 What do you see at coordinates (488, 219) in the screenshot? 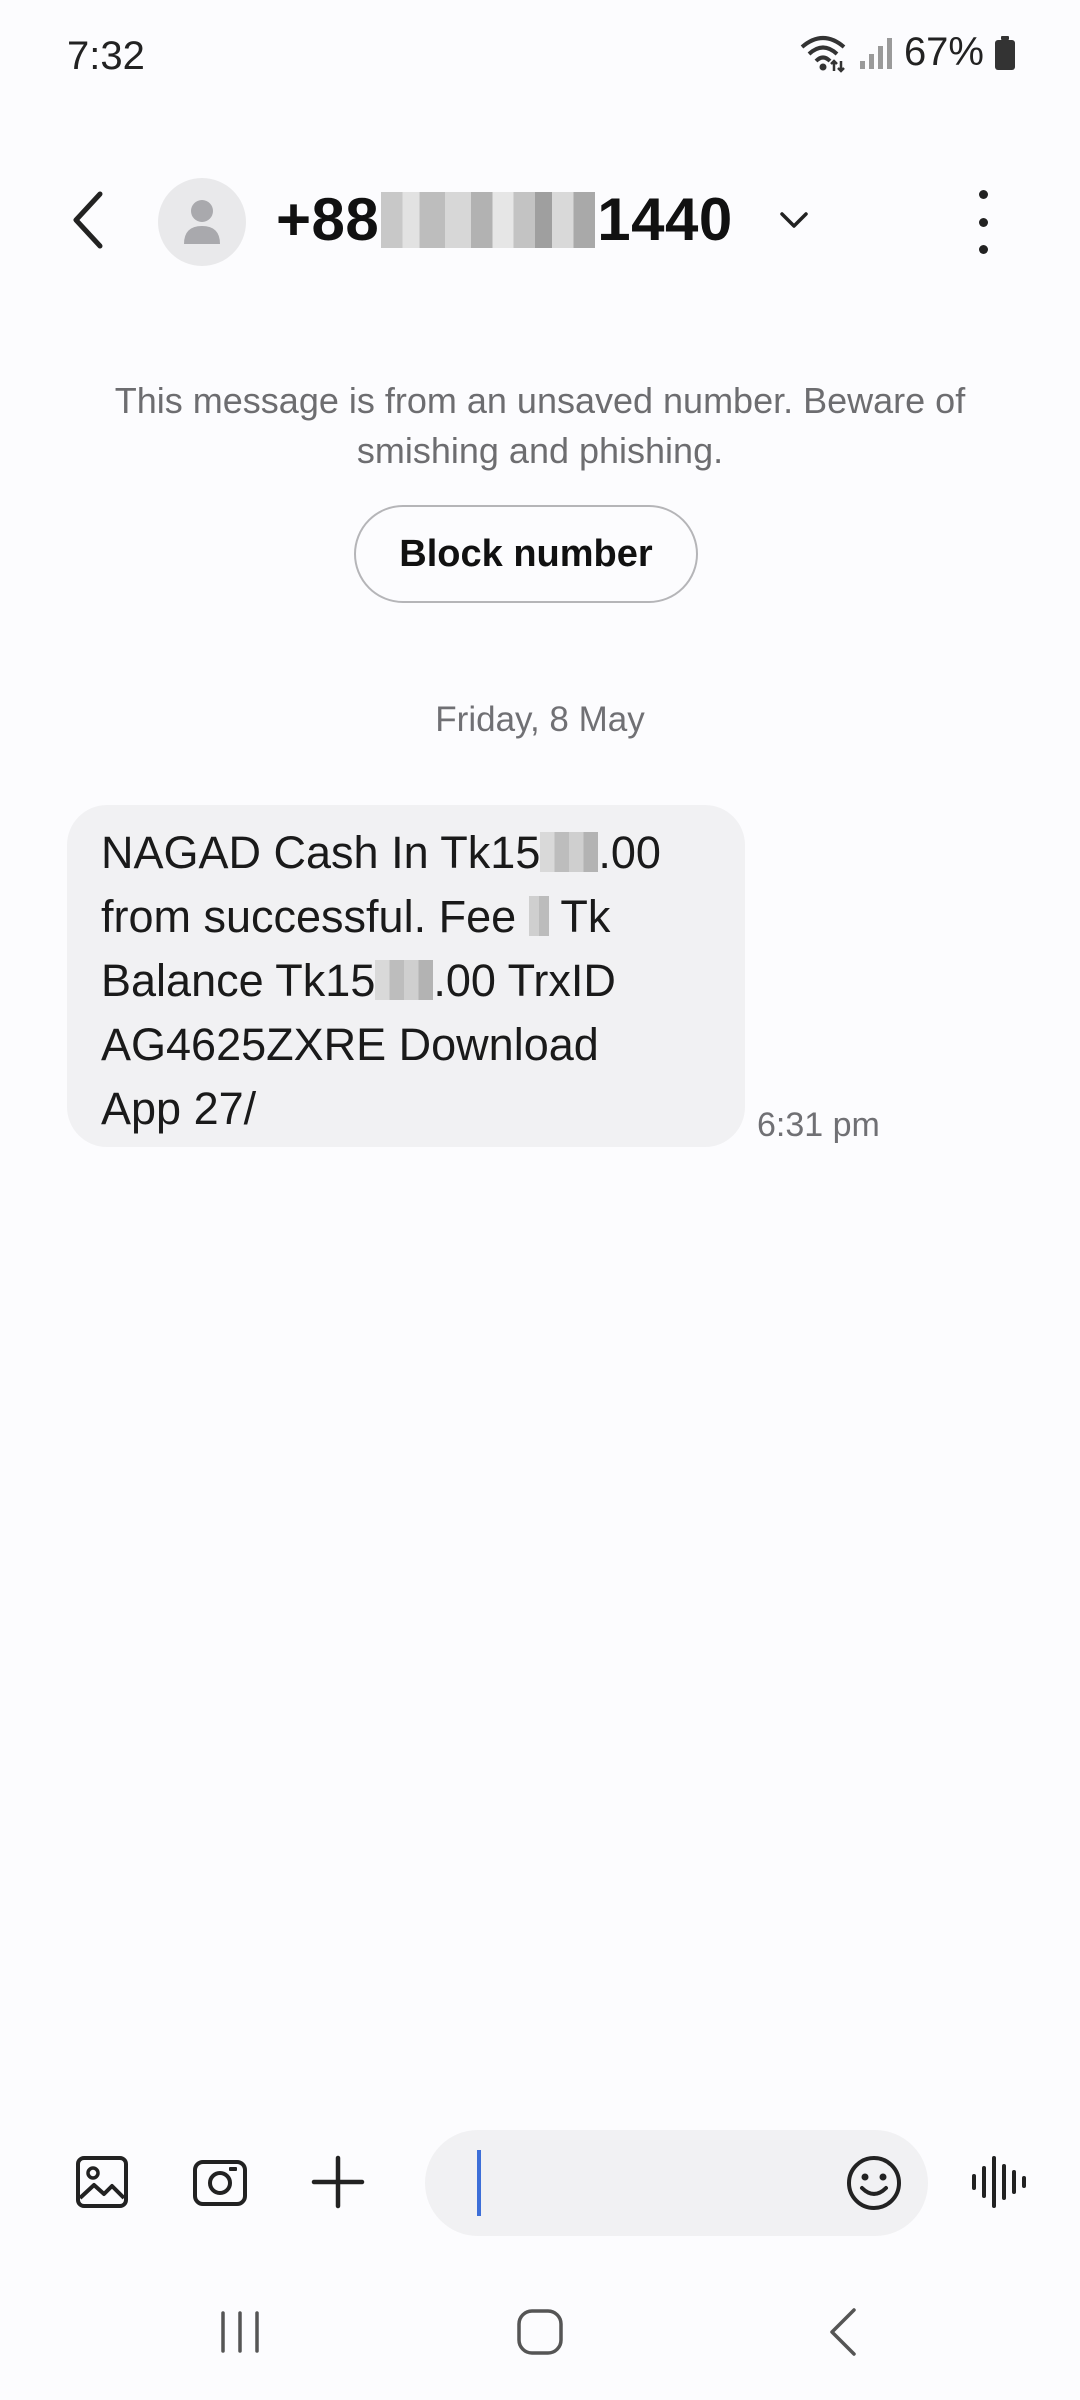
I see `redacted-digits` at bounding box center [488, 219].